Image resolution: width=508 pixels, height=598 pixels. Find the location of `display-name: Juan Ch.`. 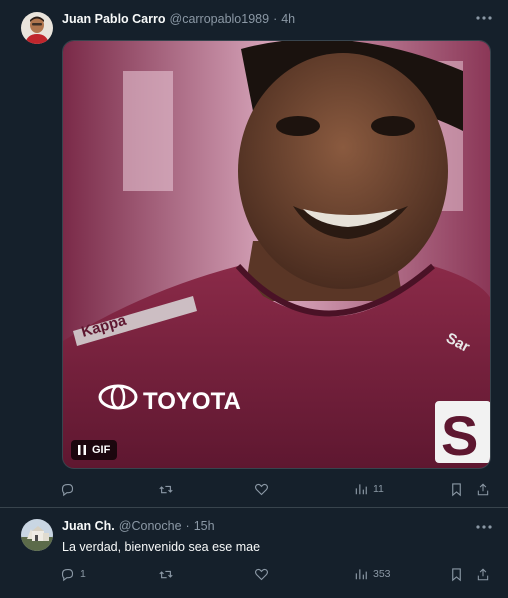

display-name: Juan Ch. is located at coordinates (88, 526).